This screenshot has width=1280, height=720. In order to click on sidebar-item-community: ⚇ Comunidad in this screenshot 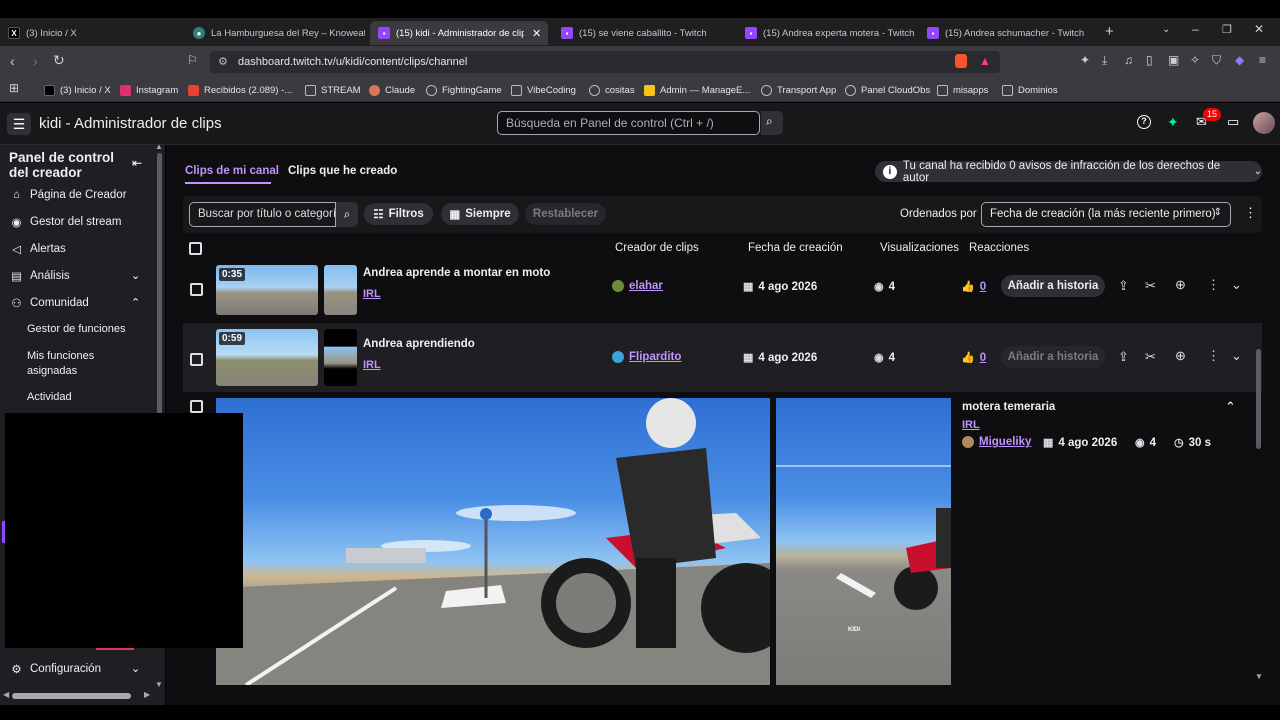, I will do `click(49, 303)`.